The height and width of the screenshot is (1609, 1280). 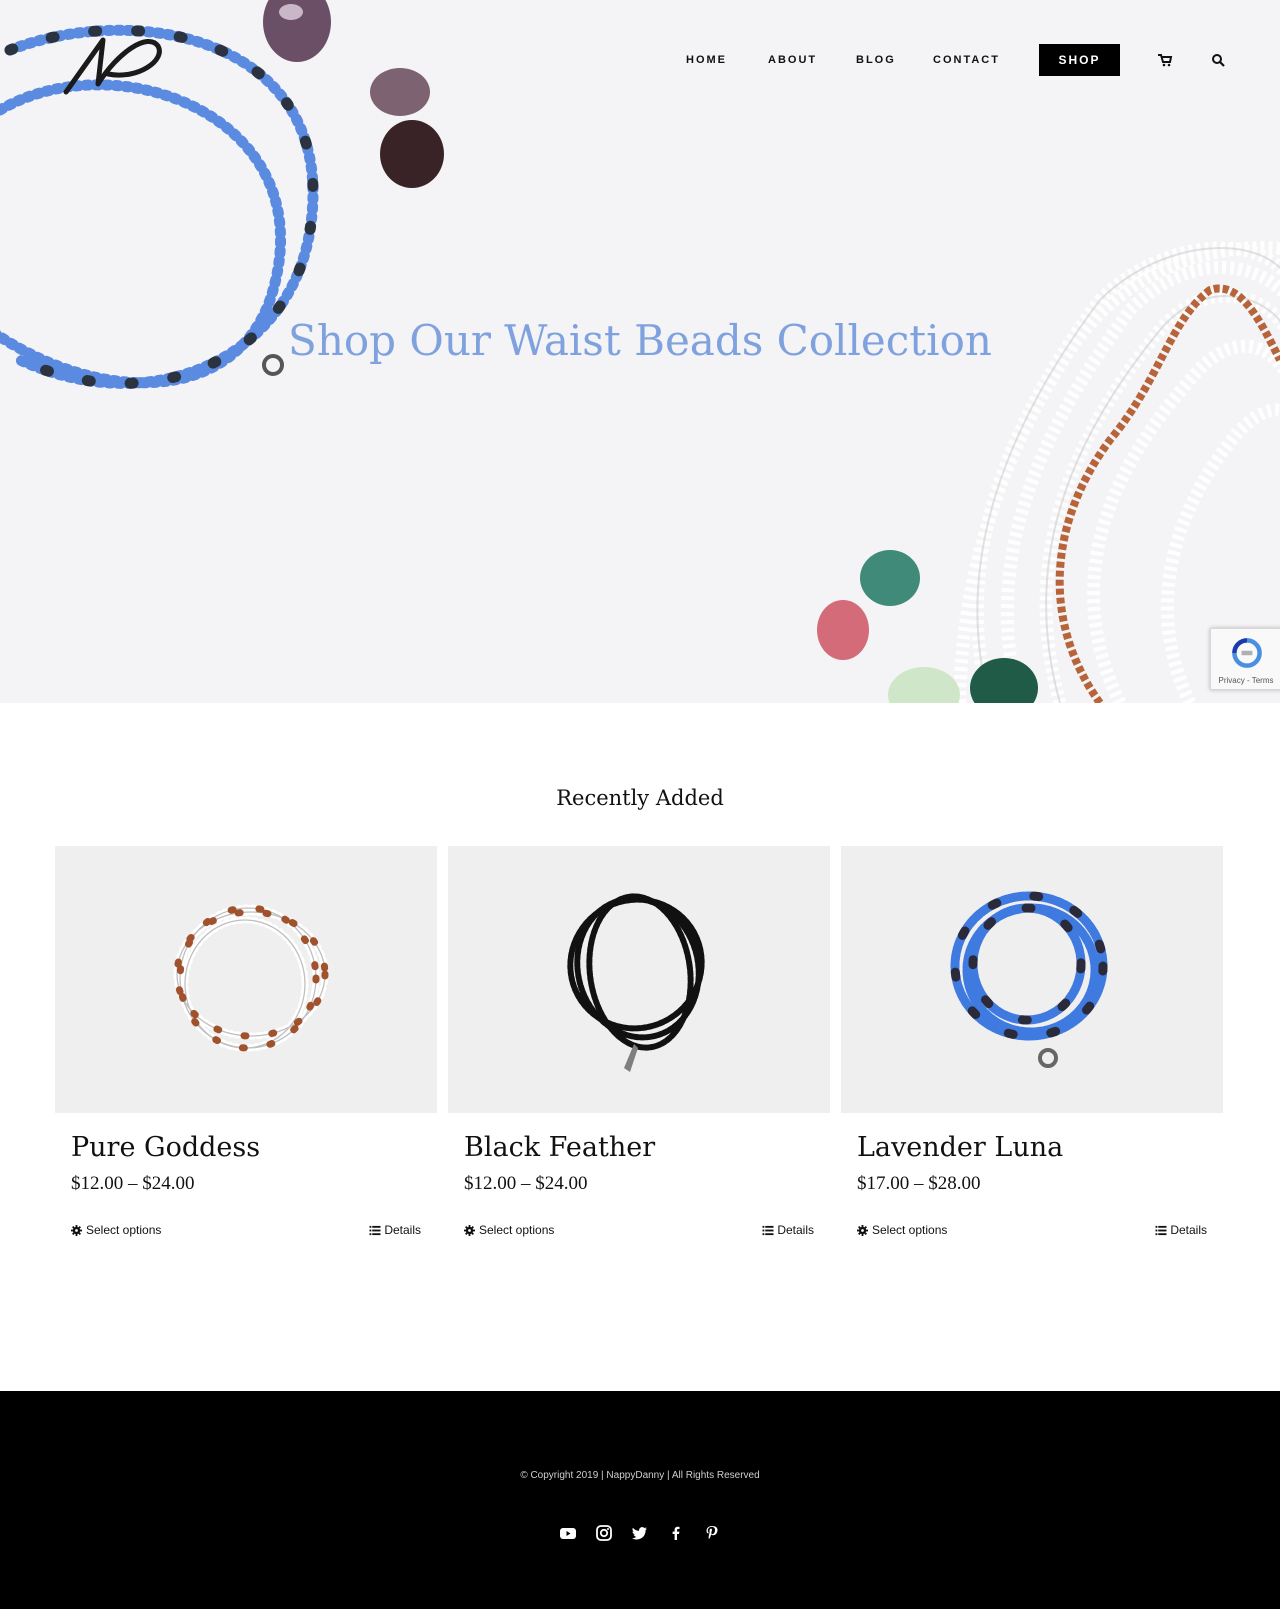 What do you see at coordinates (640, 60) in the screenshot?
I see `main-navigation: HOME ABOUT BLOG CONTACT SHOP` at bounding box center [640, 60].